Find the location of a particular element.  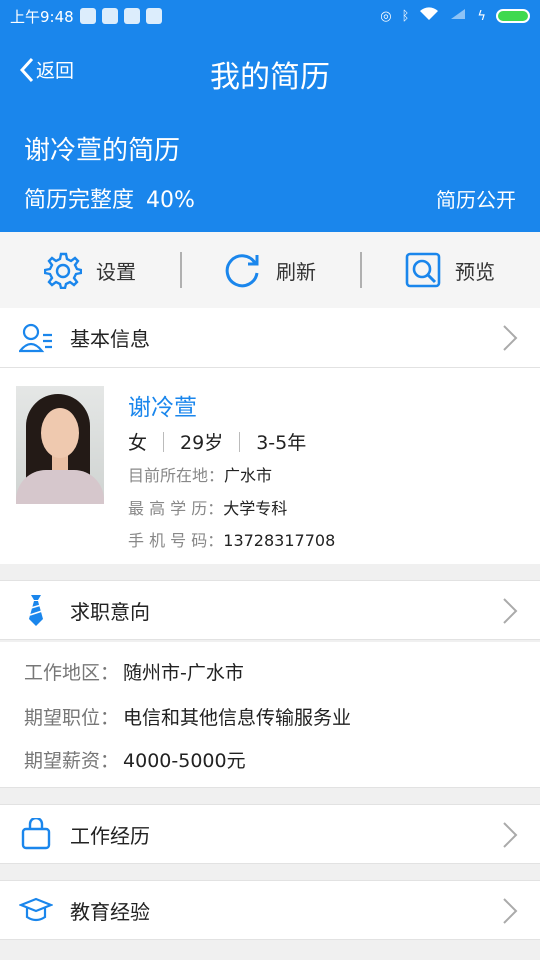

preview-button: 预览 is located at coordinates (450, 270).